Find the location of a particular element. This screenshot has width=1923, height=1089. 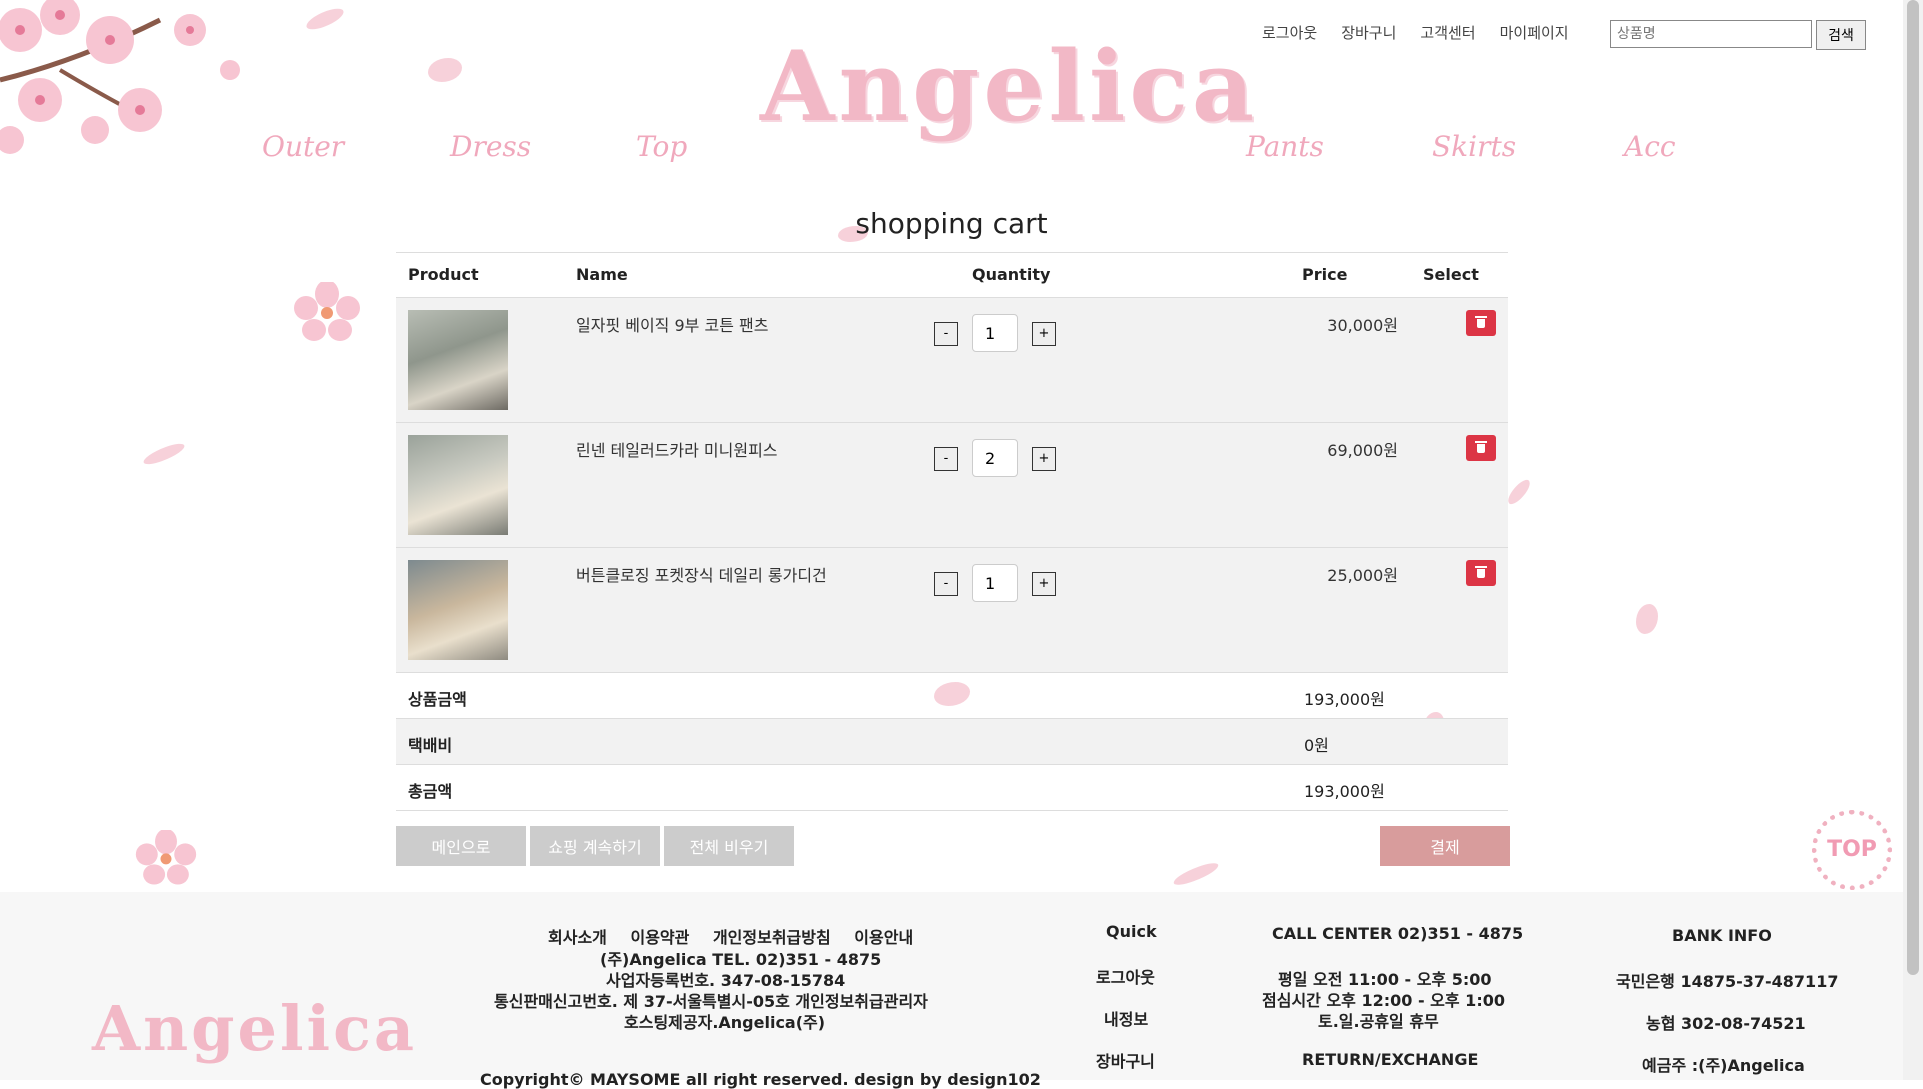

shipping-value: 0원 is located at coordinates (1316, 745).